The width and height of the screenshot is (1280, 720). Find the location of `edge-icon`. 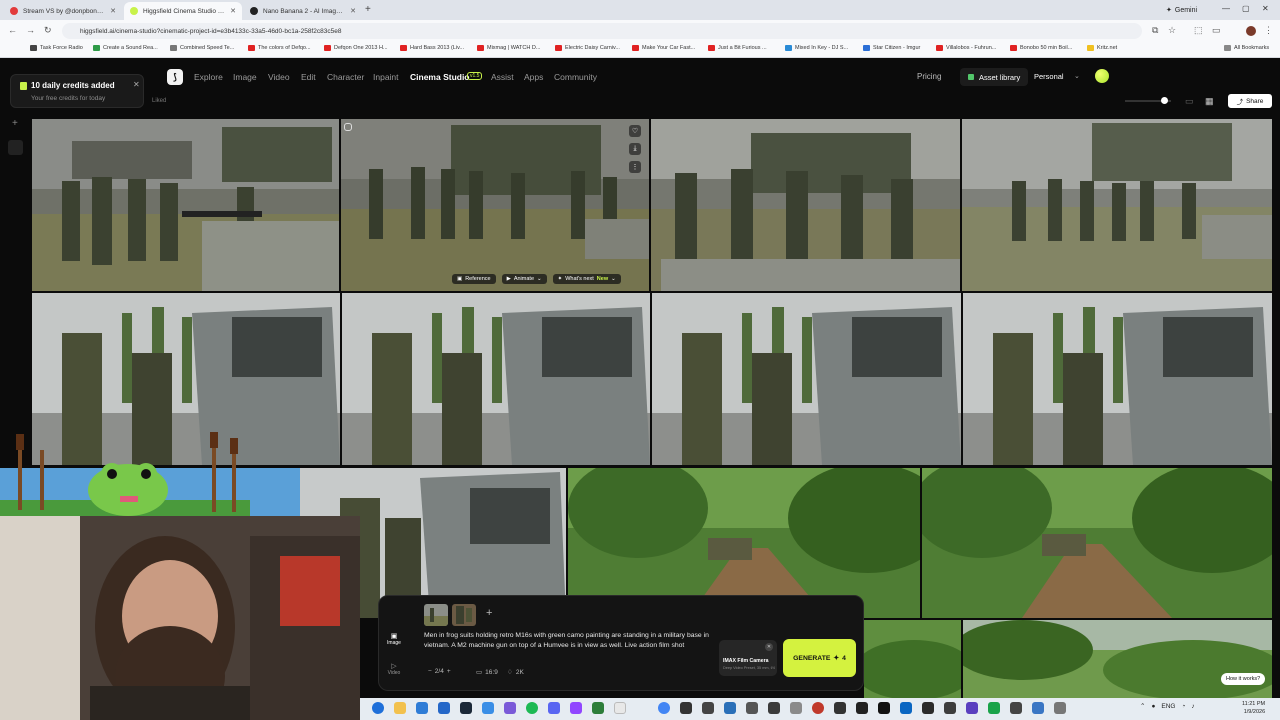

edge-icon is located at coordinates (422, 708).